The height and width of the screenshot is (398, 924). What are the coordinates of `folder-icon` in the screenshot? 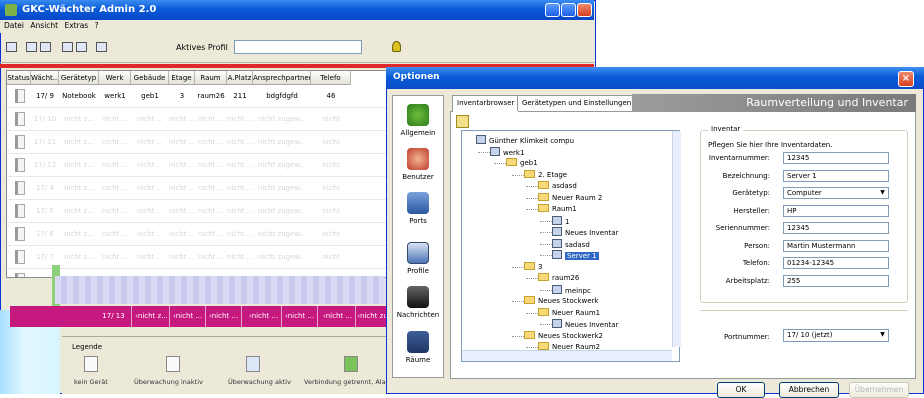 It's located at (543, 277).